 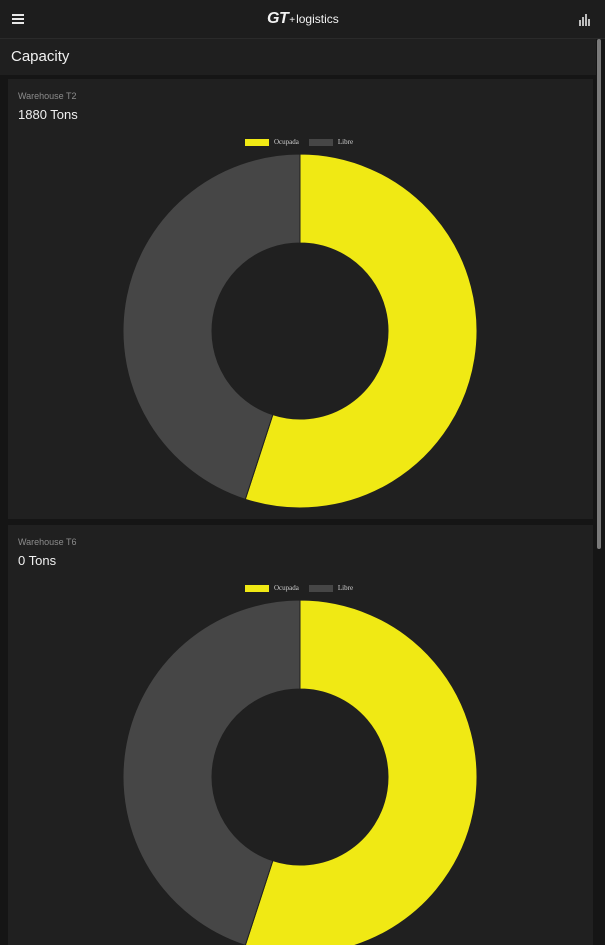 What do you see at coordinates (585, 19) in the screenshot?
I see `bar-chart-icon` at bounding box center [585, 19].